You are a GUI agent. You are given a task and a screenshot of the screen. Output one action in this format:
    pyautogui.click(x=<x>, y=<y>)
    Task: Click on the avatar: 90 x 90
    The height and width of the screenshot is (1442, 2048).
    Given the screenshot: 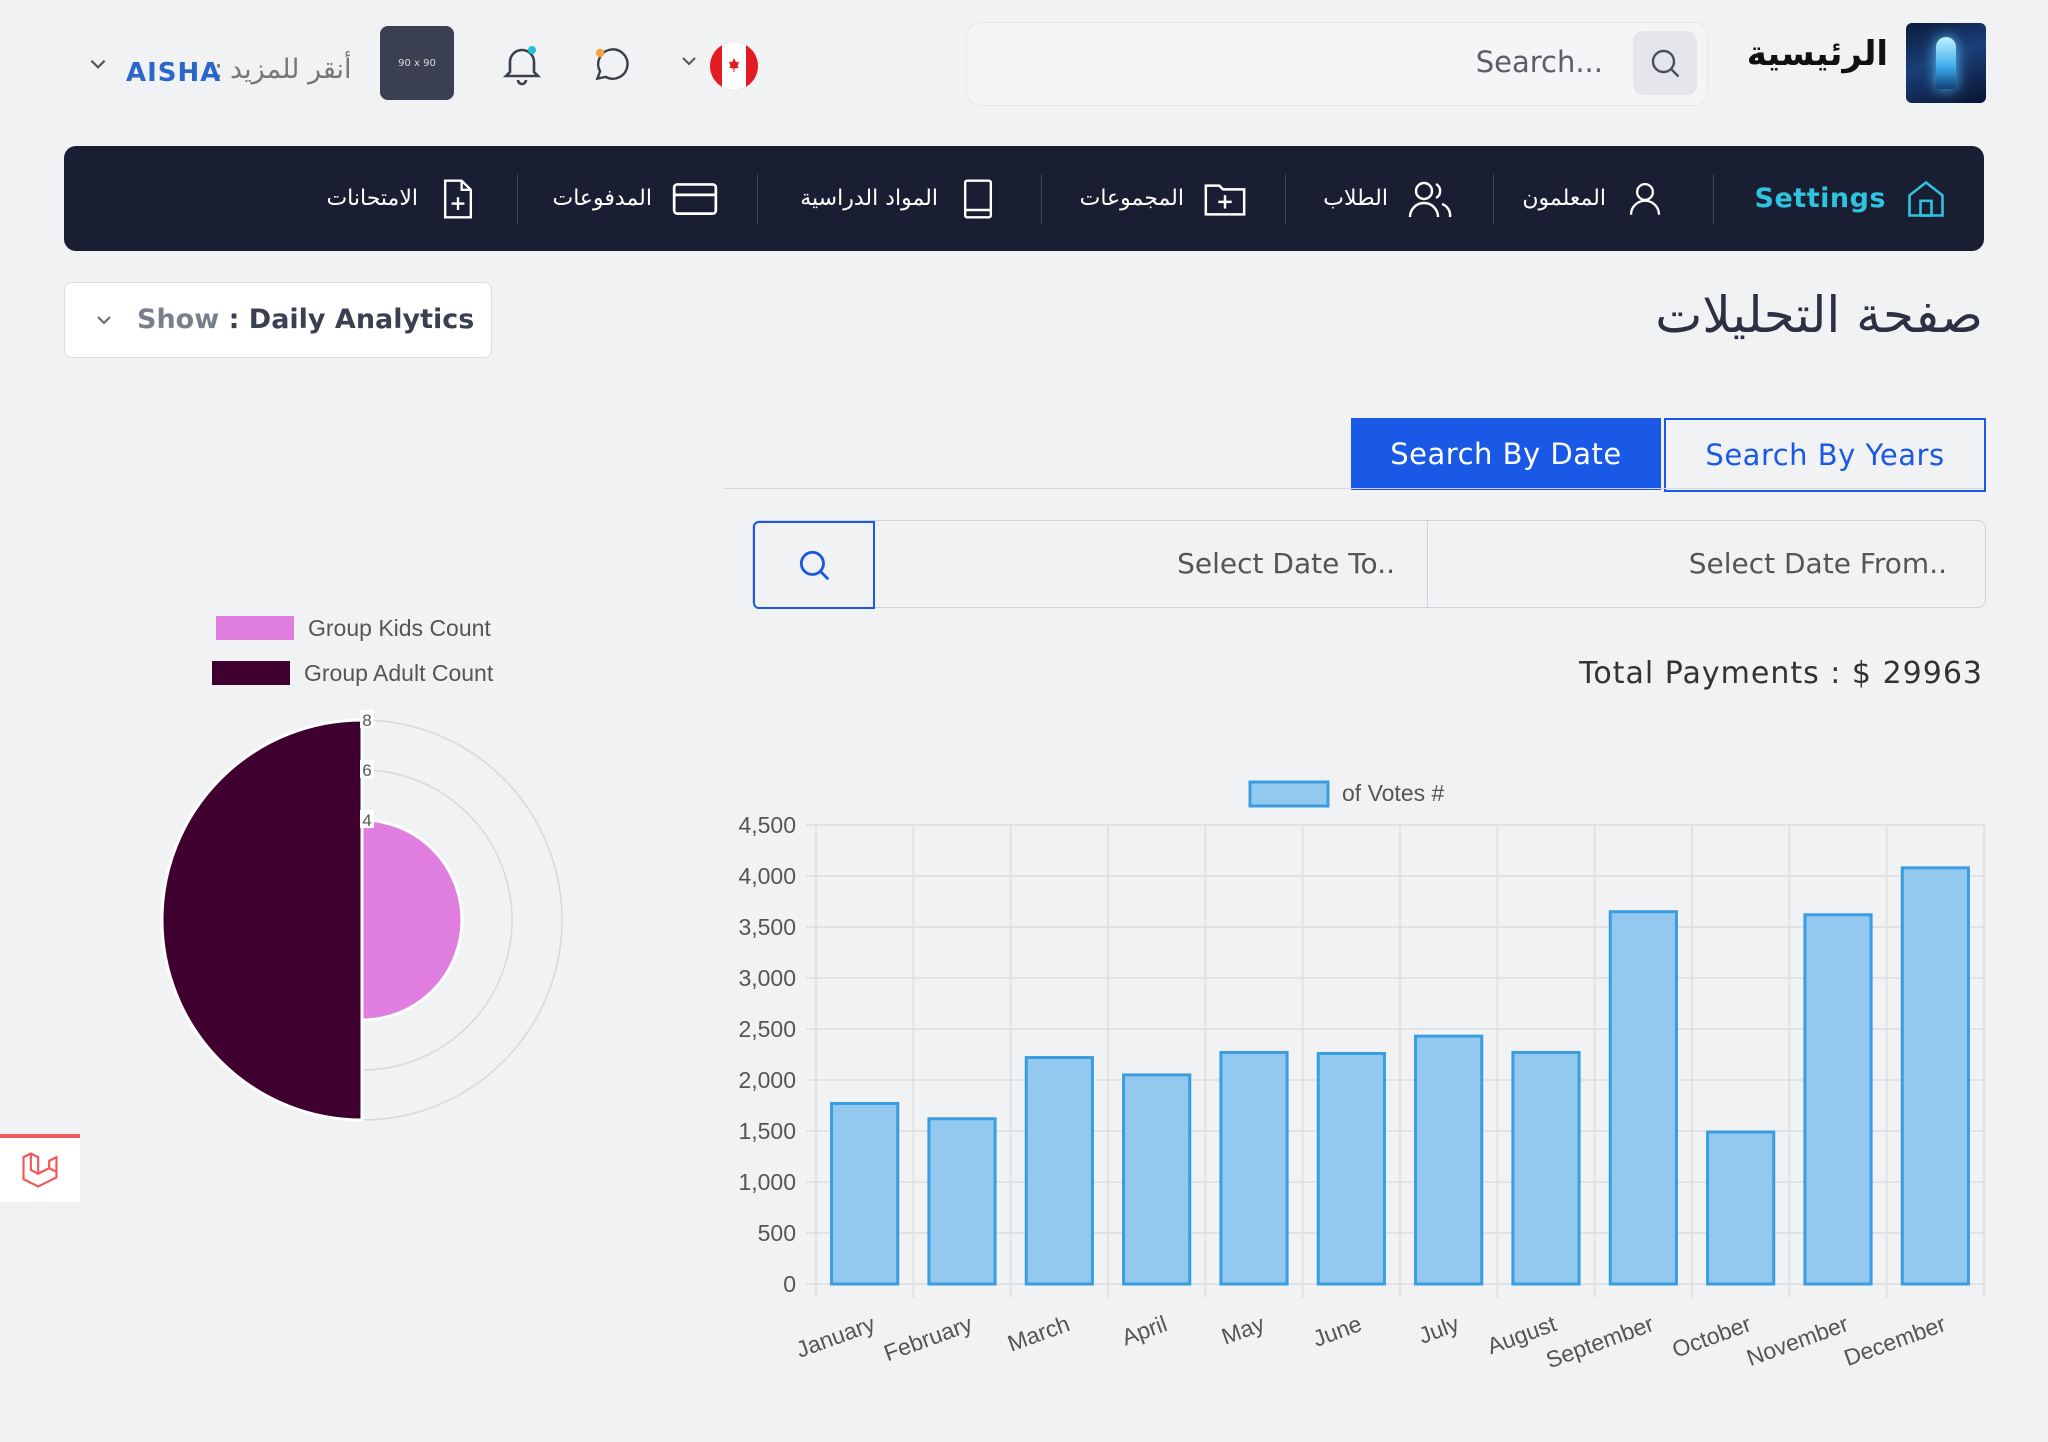 What is the action you would take?
    pyautogui.click(x=417, y=63)
    